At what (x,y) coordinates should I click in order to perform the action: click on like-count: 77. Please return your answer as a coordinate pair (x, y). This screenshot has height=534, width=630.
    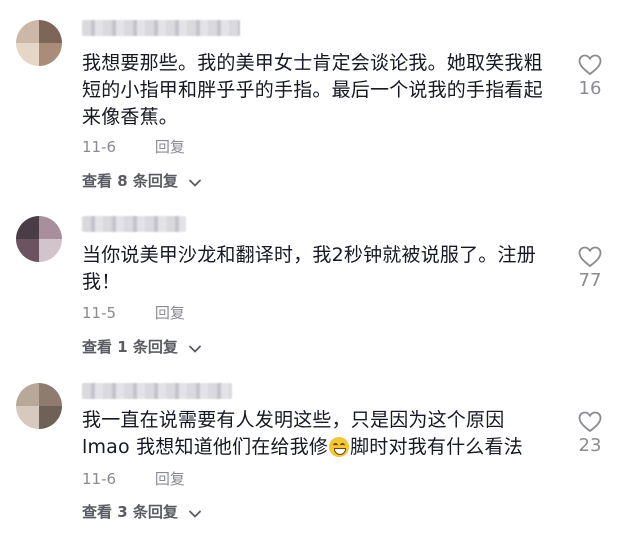
    Looking at the image, I should click on (590, 280).